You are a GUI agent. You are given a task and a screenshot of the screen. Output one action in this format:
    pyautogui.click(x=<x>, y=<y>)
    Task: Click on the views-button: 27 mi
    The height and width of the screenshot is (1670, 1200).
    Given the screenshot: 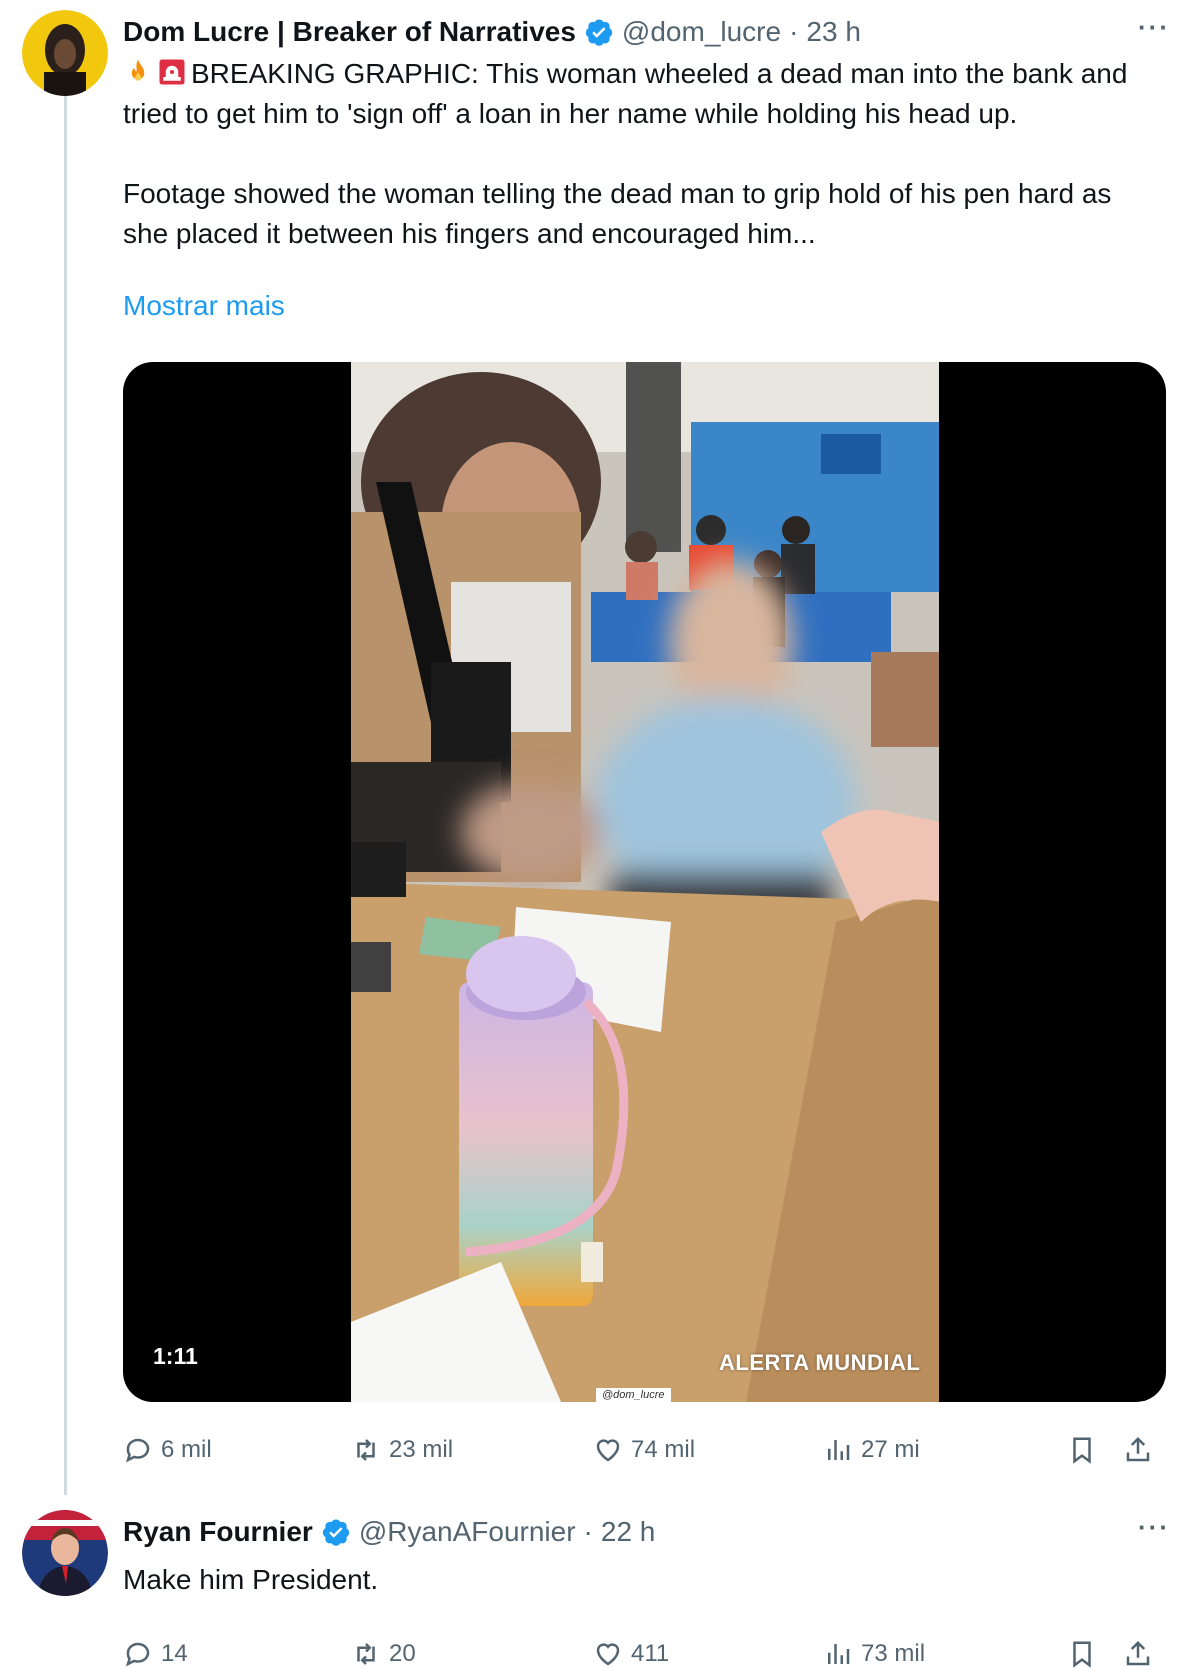 What is the action you would take?
    pyautogui.click(x=871, y=1450)
    